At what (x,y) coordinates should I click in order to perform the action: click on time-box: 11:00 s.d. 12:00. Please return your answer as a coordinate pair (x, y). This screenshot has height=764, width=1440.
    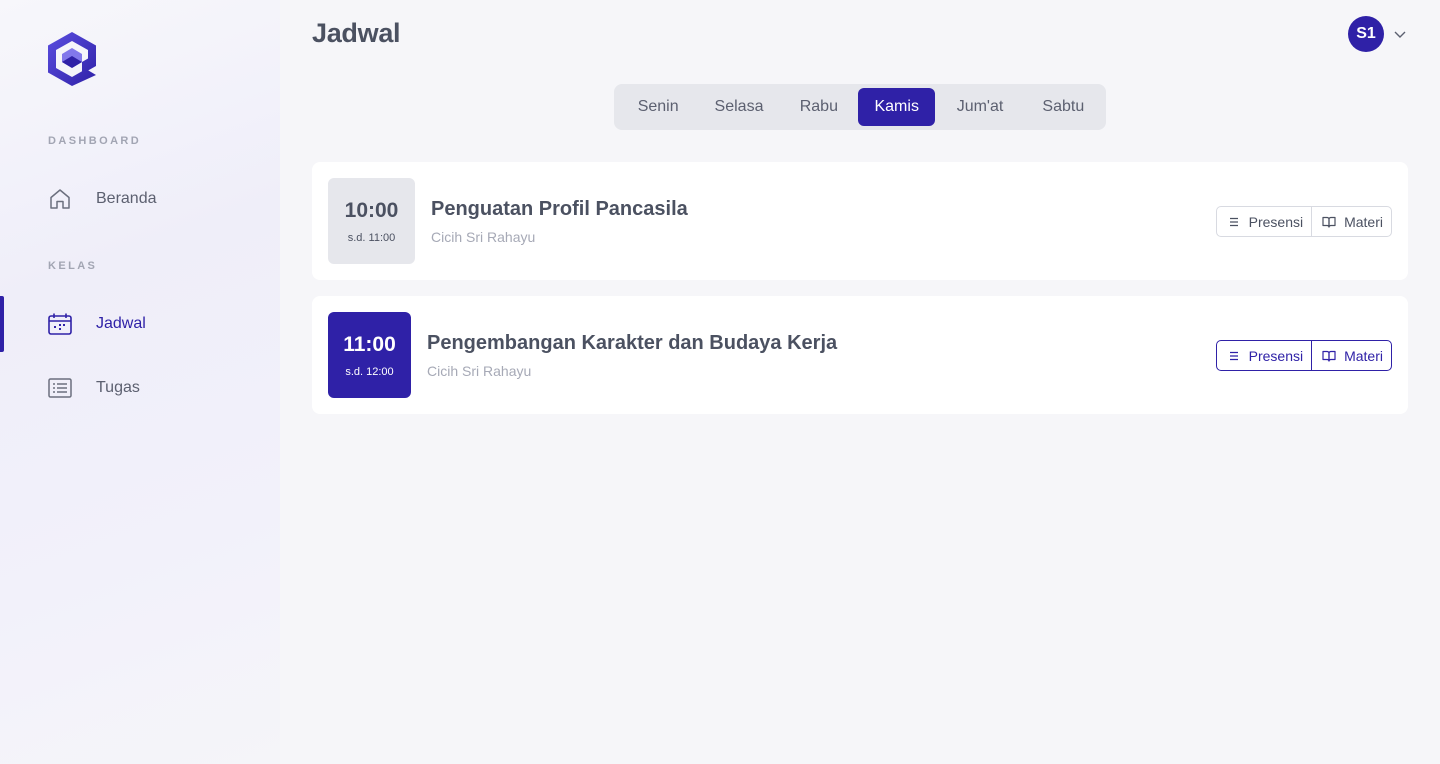
    Looking at the image, I should click on (369, 355).